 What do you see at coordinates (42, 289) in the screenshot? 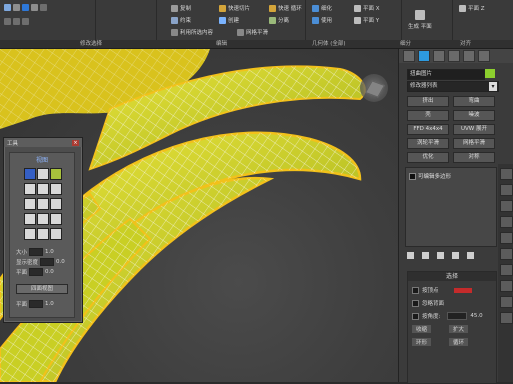
I see `reset-view-button: 四面视图` at bounding box center [42, 289].